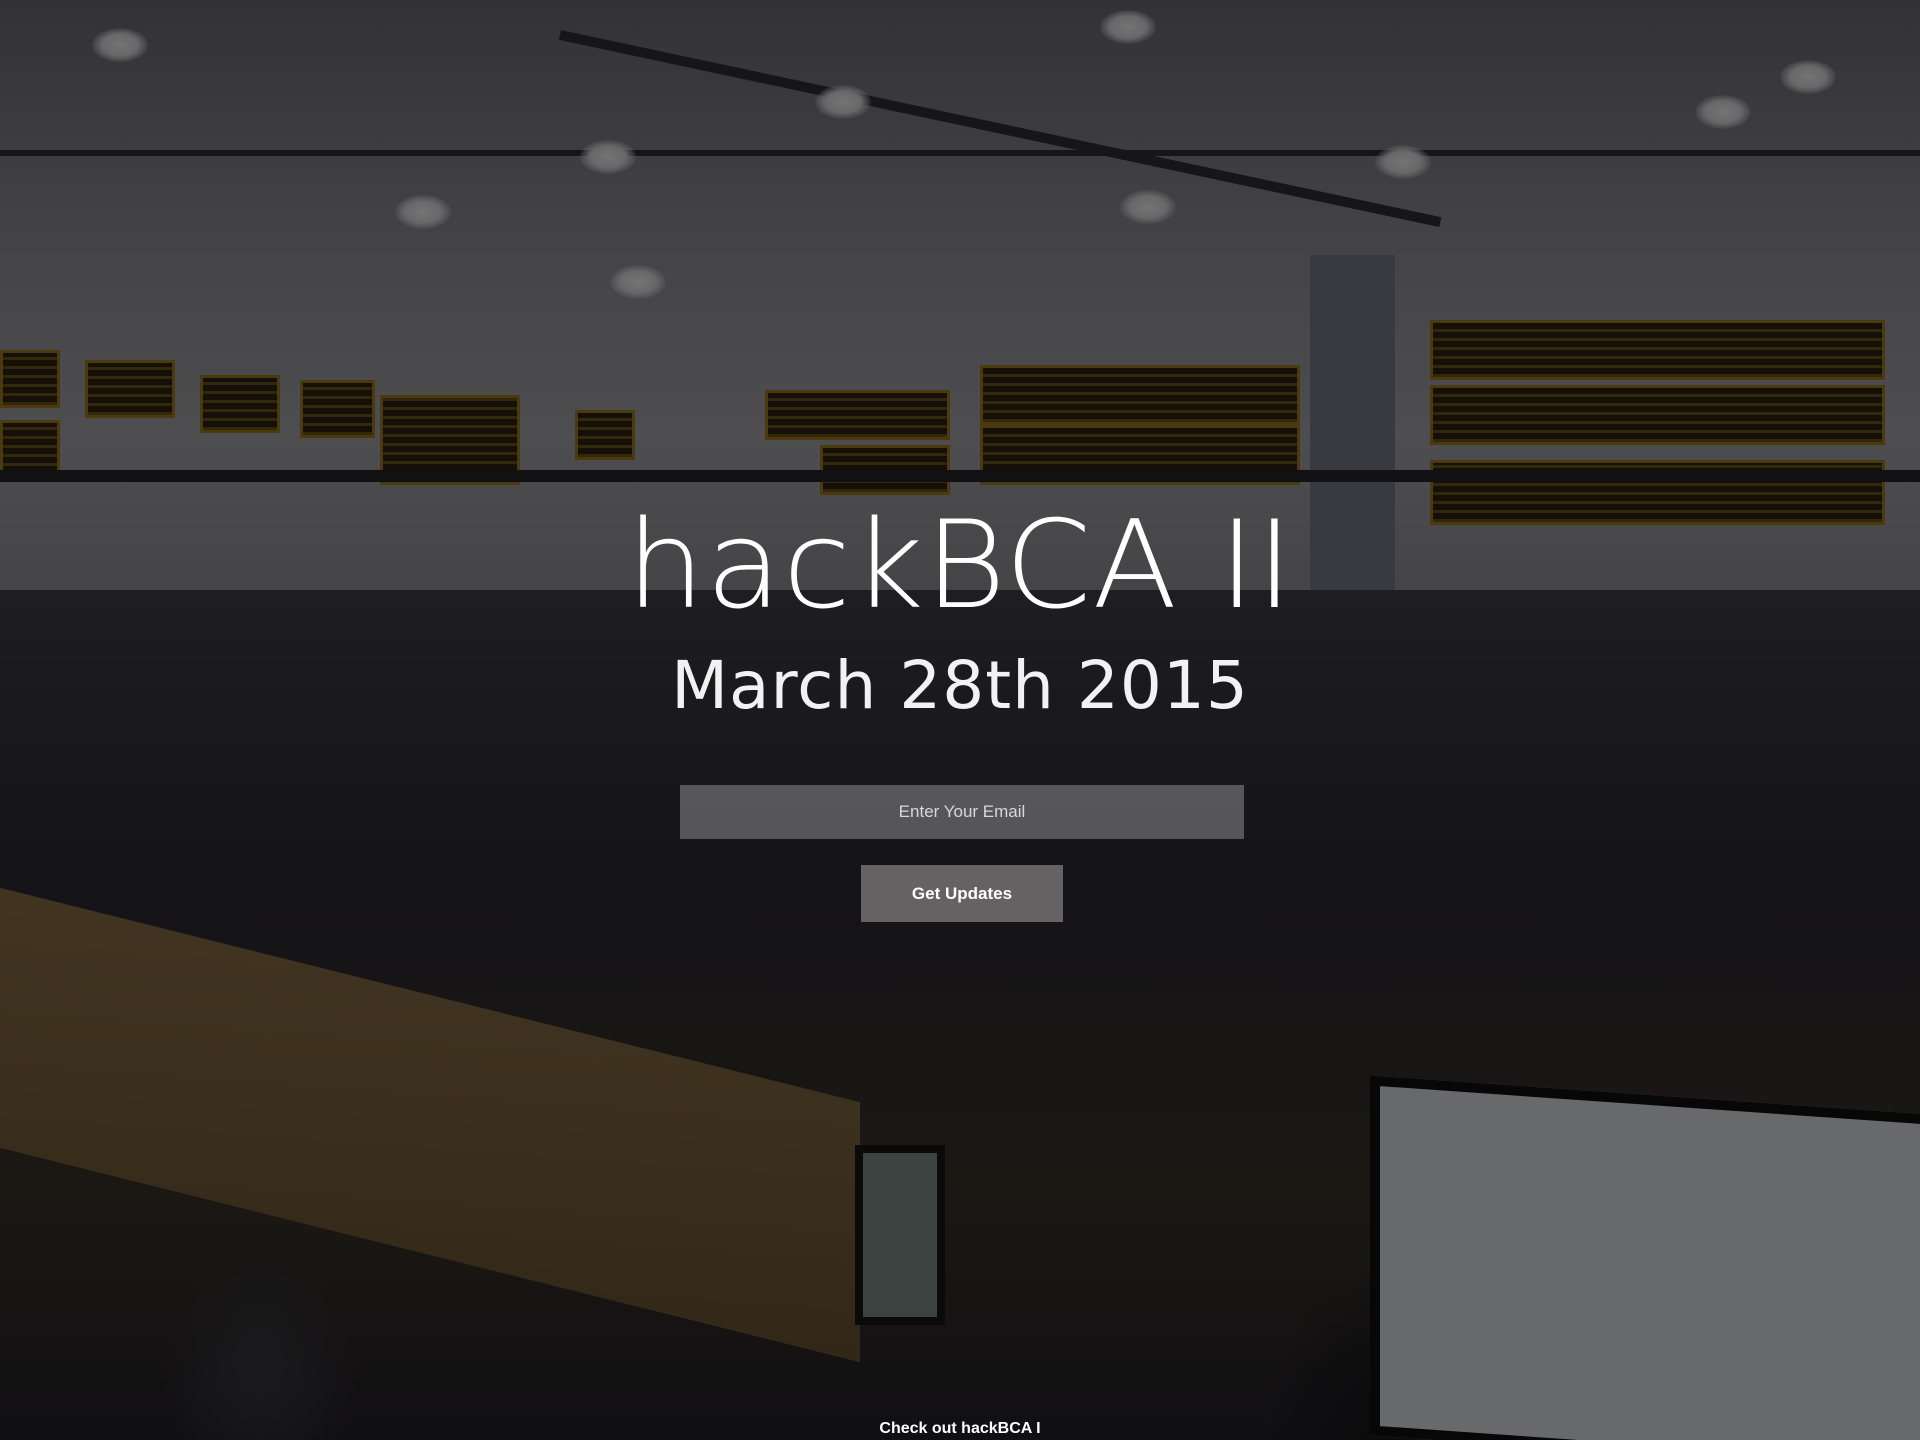 Image resolution: width=1920 pixels, height=1440 pixels. What do you see at coordinates (960, 1429) in the screenshot?
I see `hackbca-i-link: Check out hackBCA I` at bounding box center [960, 1429].